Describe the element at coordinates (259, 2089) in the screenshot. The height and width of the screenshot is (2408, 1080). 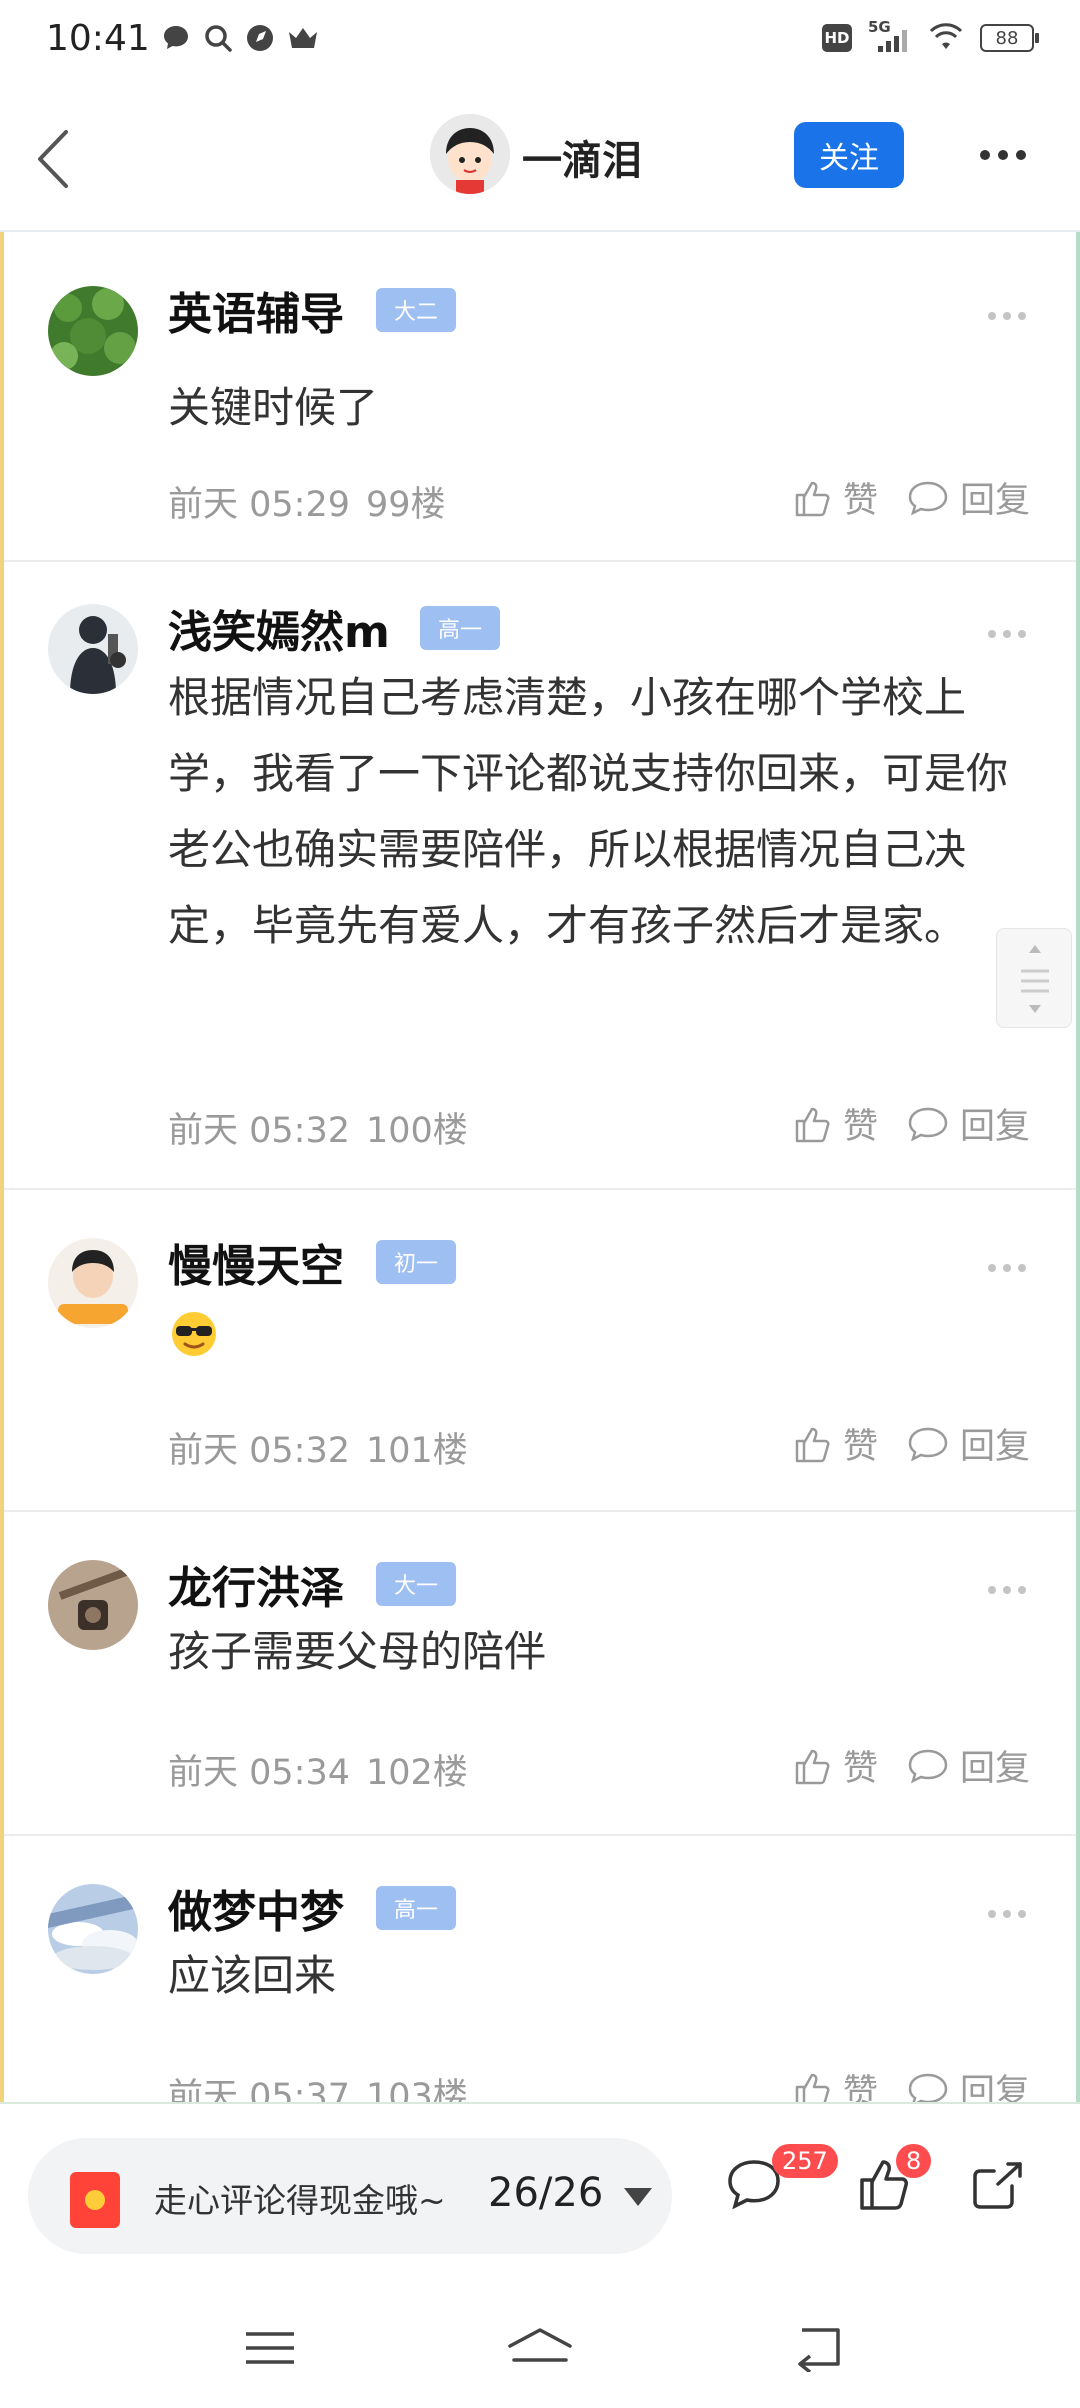
I see `comment-date: 前天 05:37` at that location.